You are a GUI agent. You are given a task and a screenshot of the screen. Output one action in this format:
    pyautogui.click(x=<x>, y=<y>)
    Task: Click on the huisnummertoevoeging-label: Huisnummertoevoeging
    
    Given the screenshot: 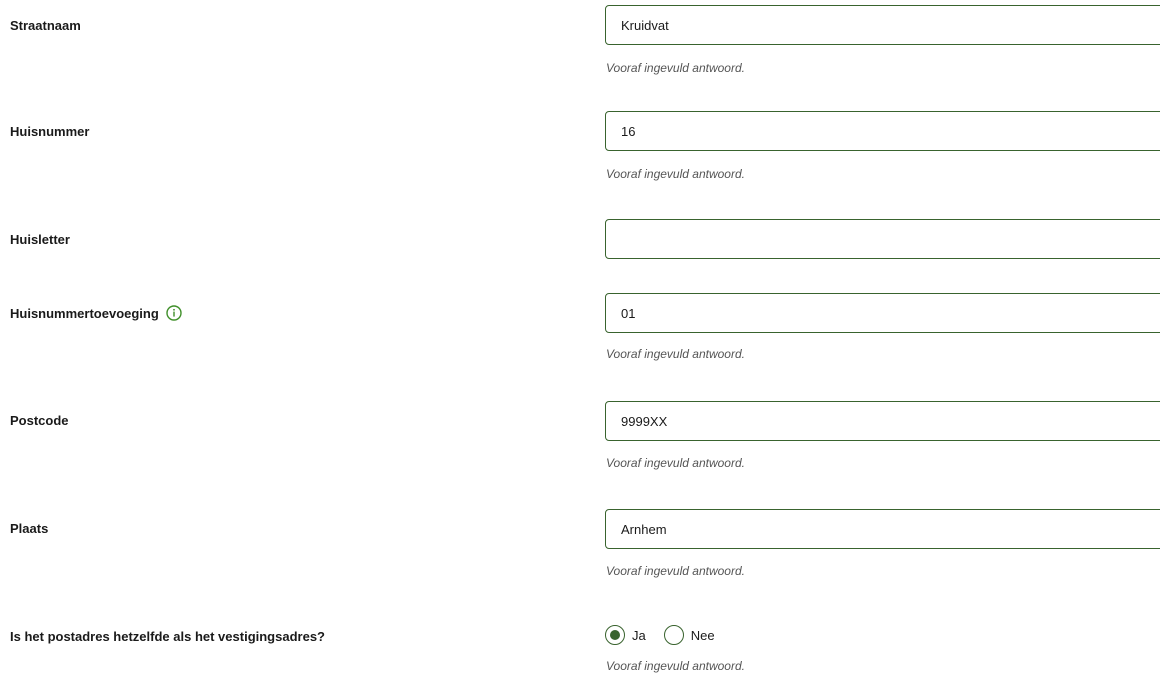 What is the action you would take?
    pyautogui.click(x=96, y=313)
    